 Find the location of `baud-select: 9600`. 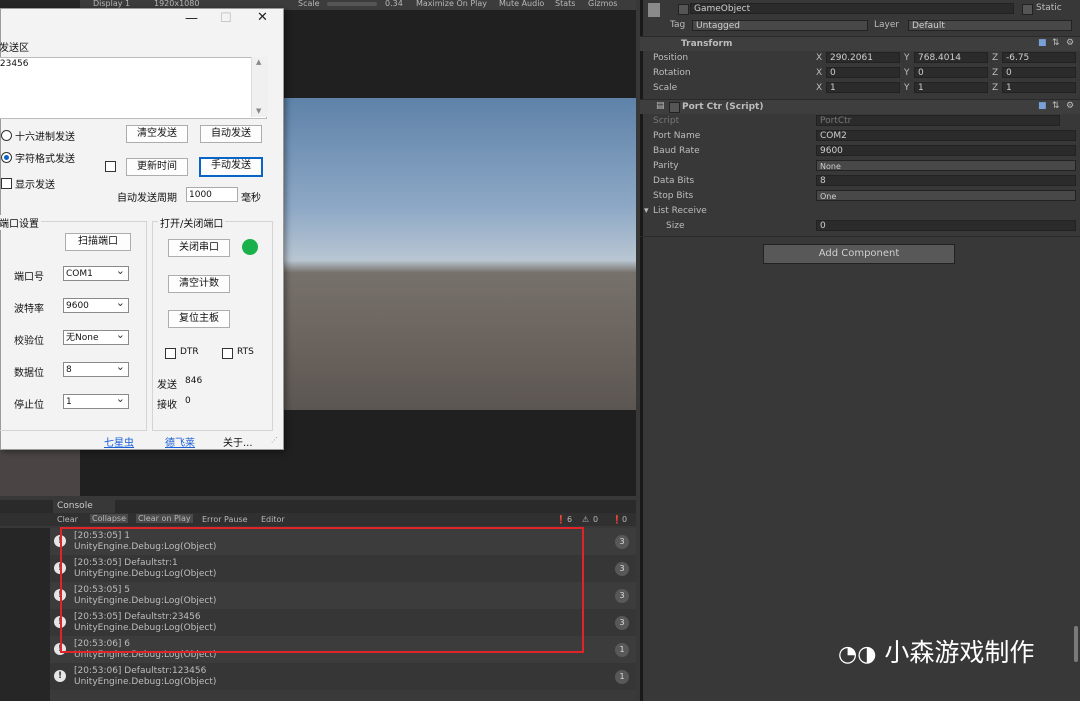

baud-select: 9600 is located at coordinates (96, 304).